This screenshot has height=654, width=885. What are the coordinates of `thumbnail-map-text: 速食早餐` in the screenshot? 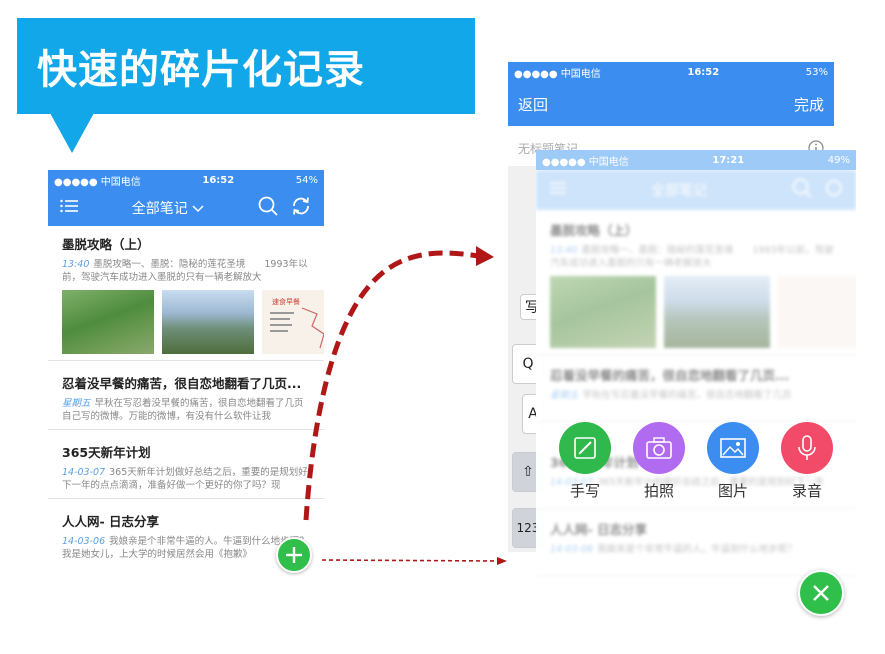 It's located at (286, 301).